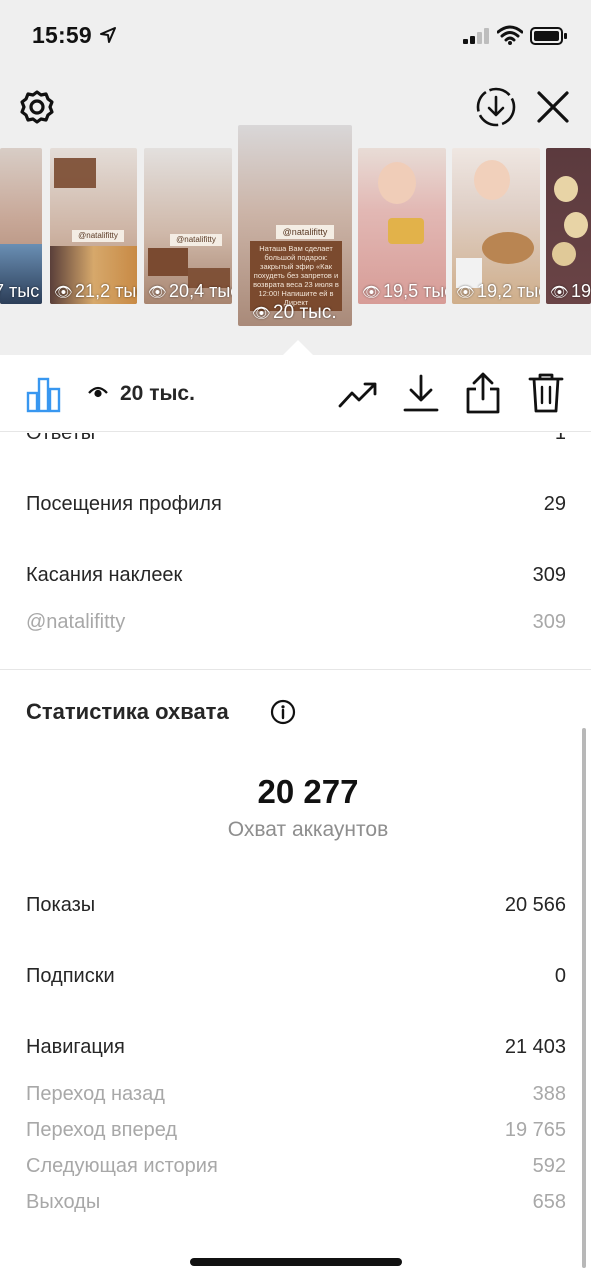 Image resolution: width=591 pixels, height=1280 pixels. Describe the element at coordinates (510, 35) in the screenshot. I see `wifi-icon` at that location.